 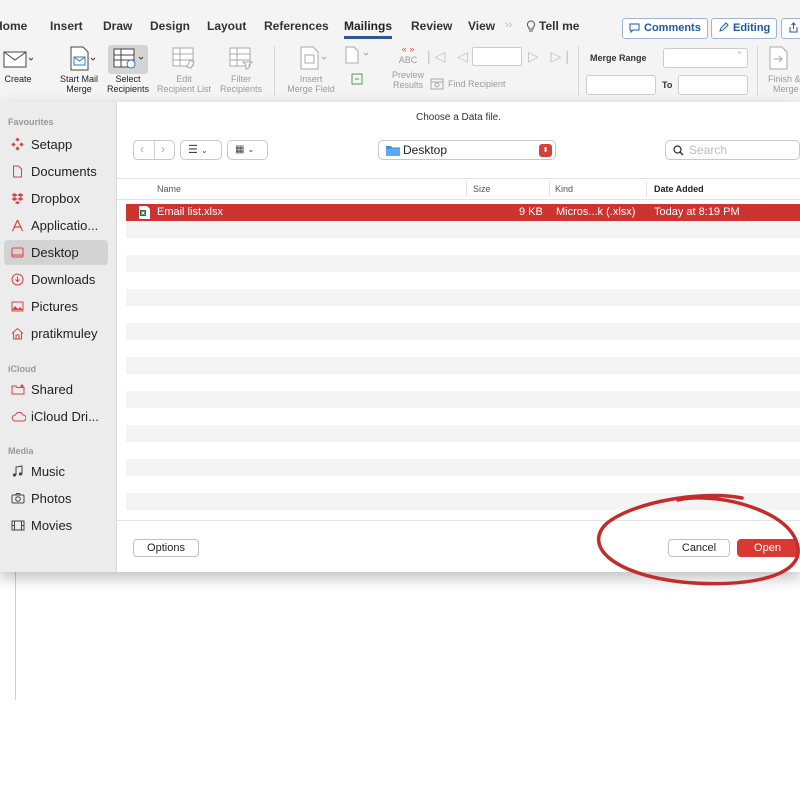 What do you see at coordinates (56, 252) in the screenshot?
I see `sidebar-item-desktop: Desktop` at bounding box center [56, 252].